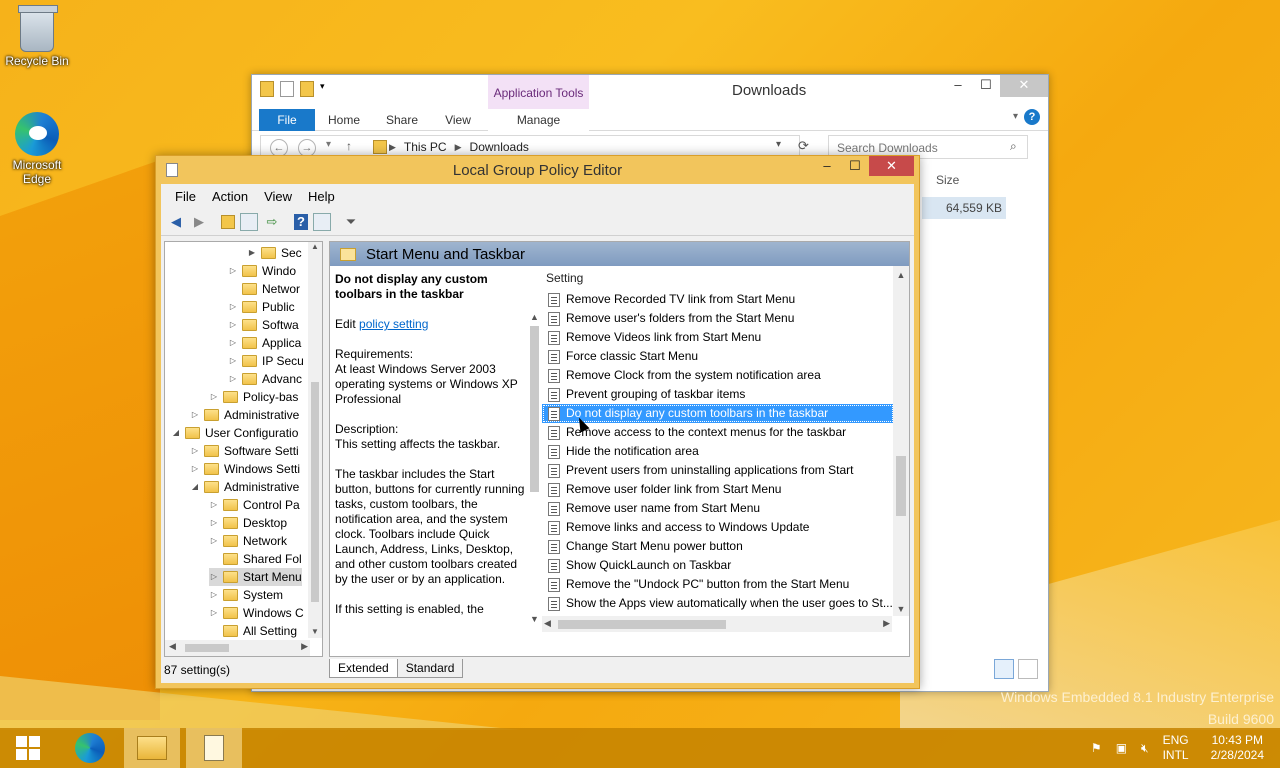  Describe the element at coordinates (718, 508) in the screenshot. I see `setting-row: Remove user name from Start Menu` at that location.